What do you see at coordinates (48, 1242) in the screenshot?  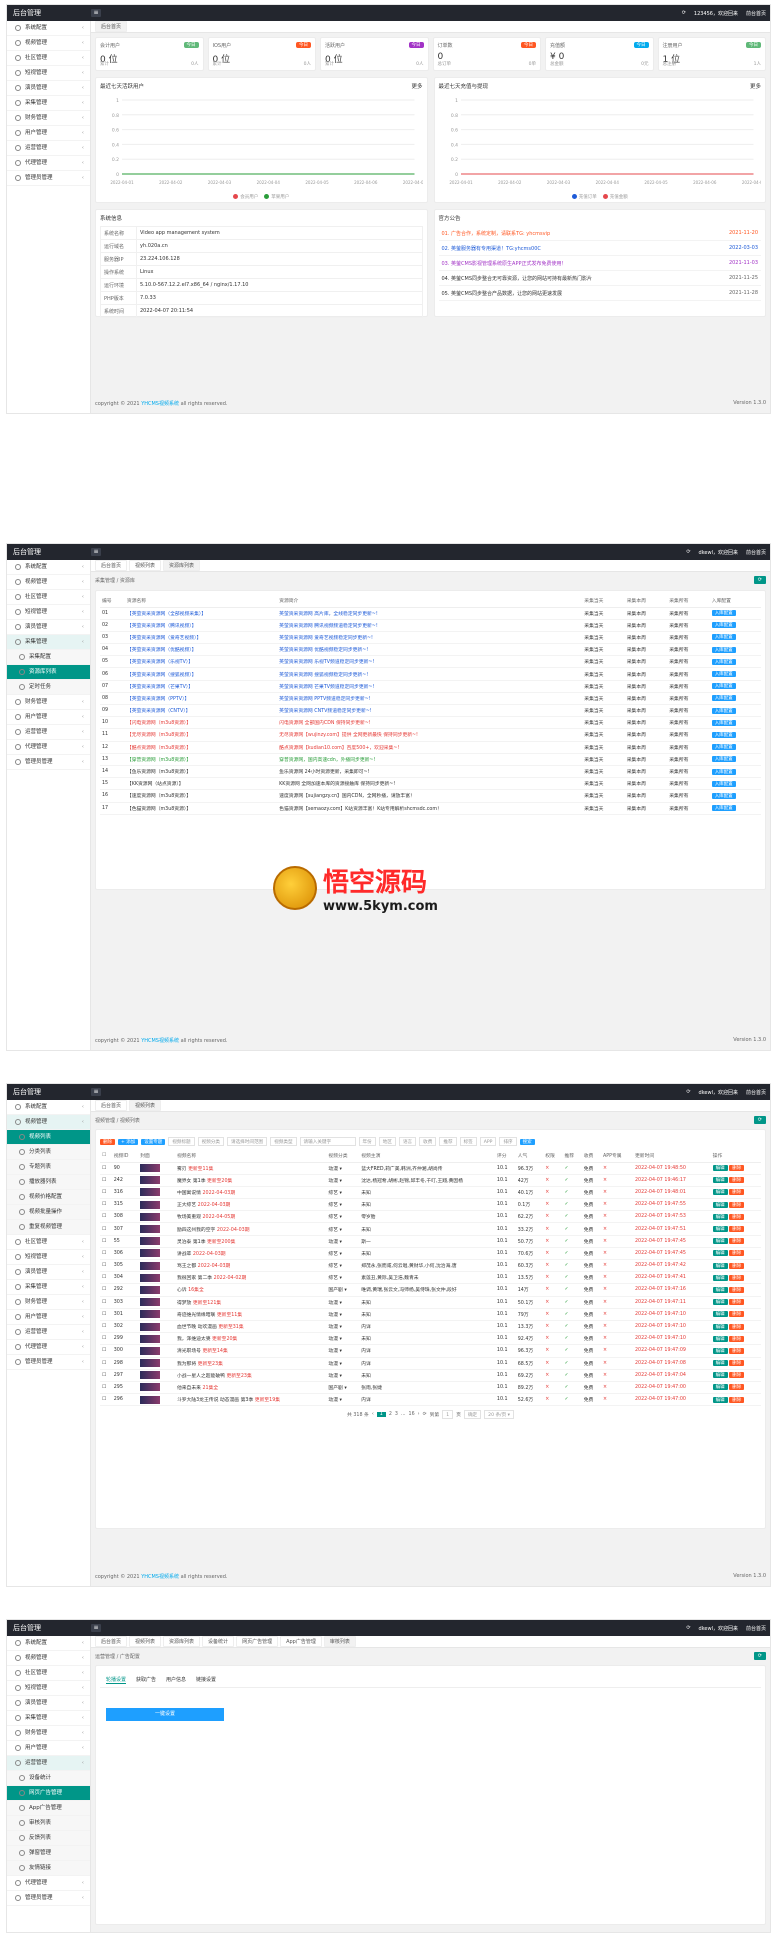 I see `sidebar-item: 社区管理 ‹` at bounding box center [48, 1242].